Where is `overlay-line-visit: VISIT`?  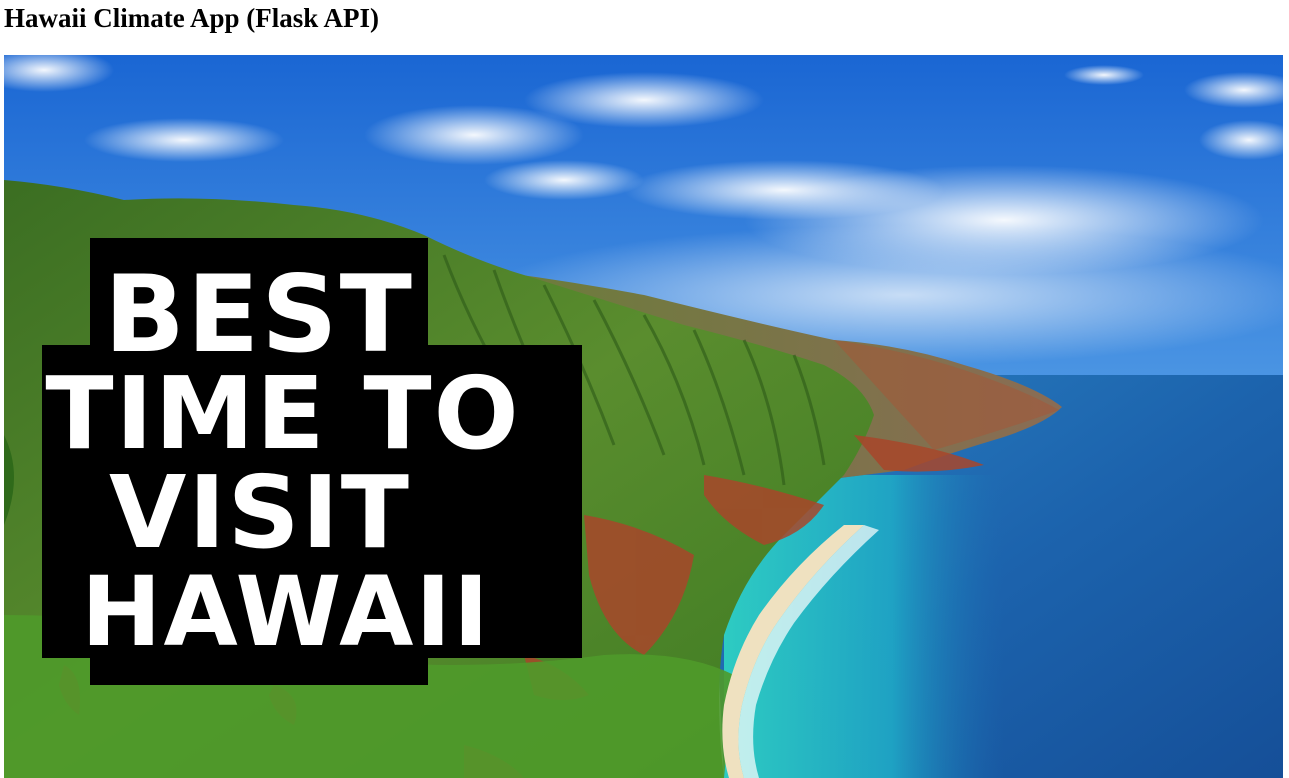 overlay-line-visit: VISIT is located at coordinates (260, 512).